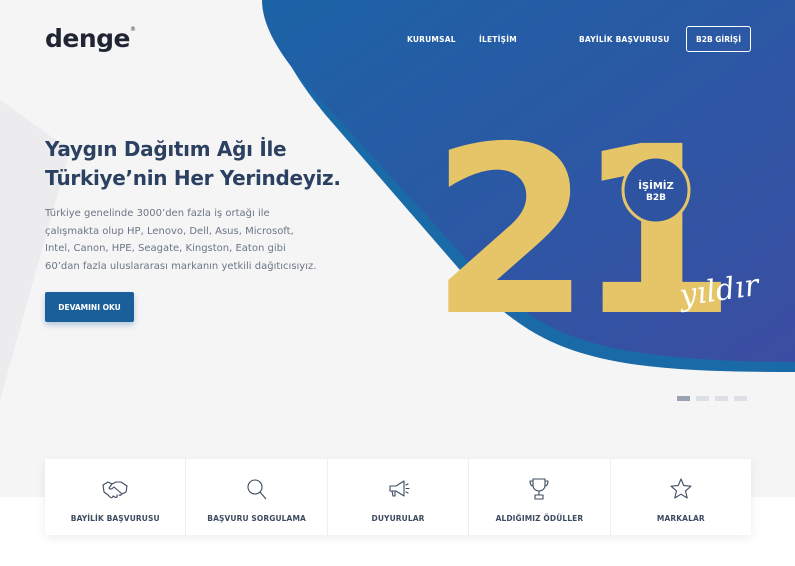 The image size is (795, 566). I want to click on b2b-login-button: B2B GİRİŞİ, so click(718, 39).